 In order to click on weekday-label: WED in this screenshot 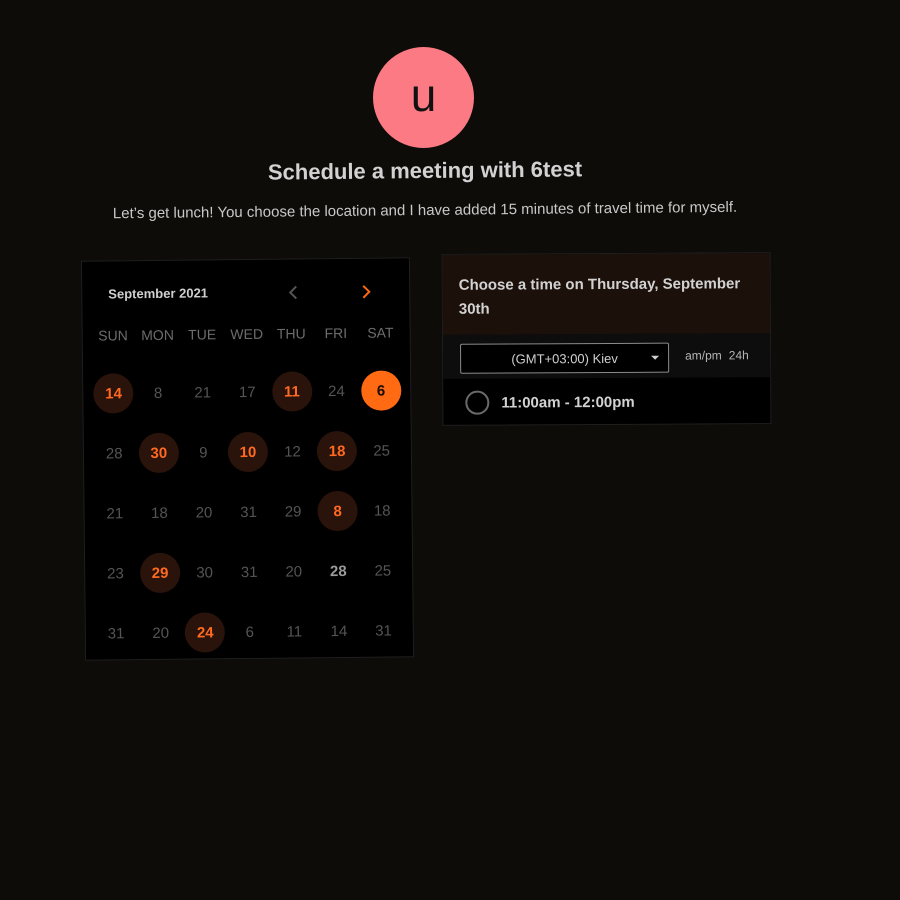, I will do `click(247, 334)`.